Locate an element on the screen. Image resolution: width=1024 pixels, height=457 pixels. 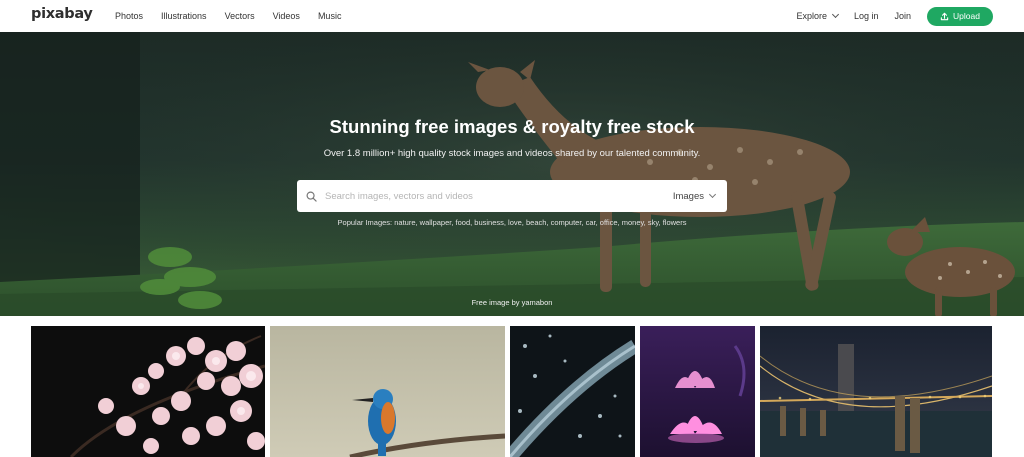
login-link: Log in is located at coordinates (866, 16).